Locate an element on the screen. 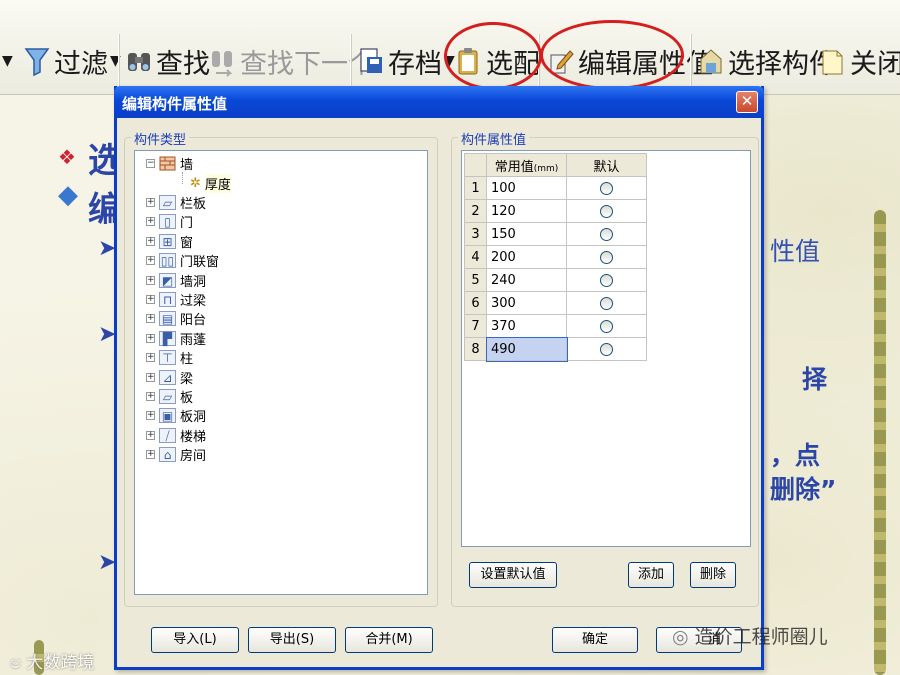  column-header-label: 常用值 is located at coordinates (514, 167).